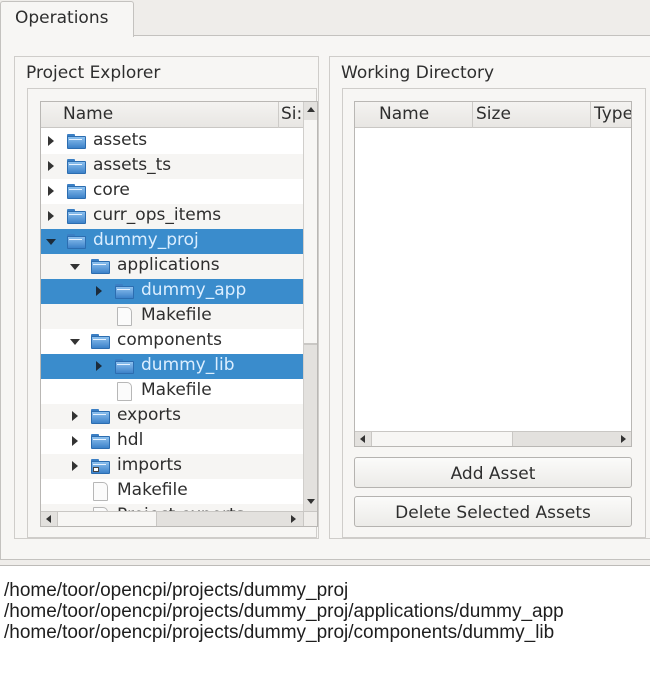 The height and width of the screenshot is (685, 650). I want to click on tree-header-name: Name, so click(160, 115).